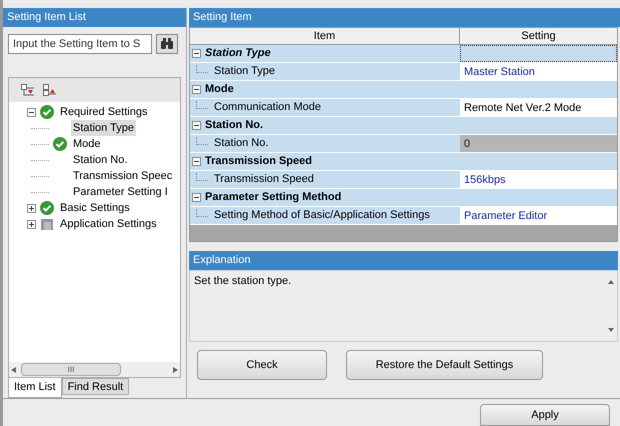 The width and height of the screenshot is (620, 426). What do you see at coordinates (403, 260) in the screenshot?
I see `panel-title: Explanation` at bounding box center [403, 260].